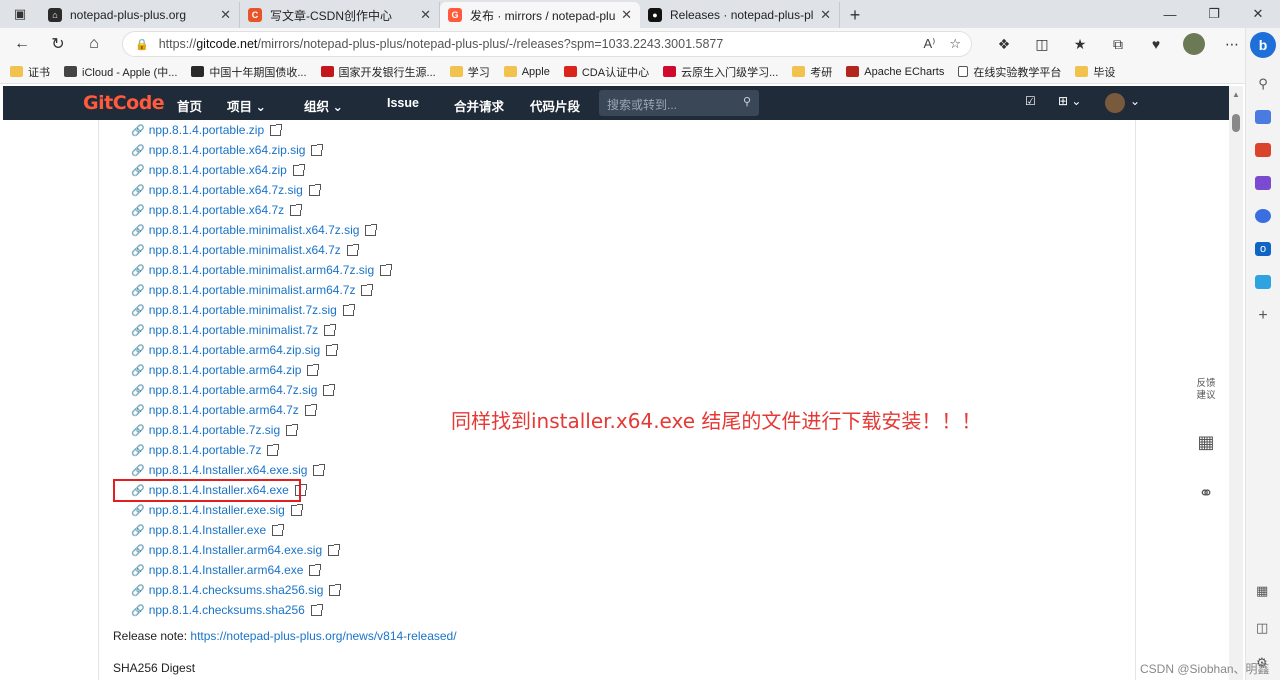  Describe the element at coordinates (58, 44) in the screenshot. I see `refresh-icon: ↻` at that location.